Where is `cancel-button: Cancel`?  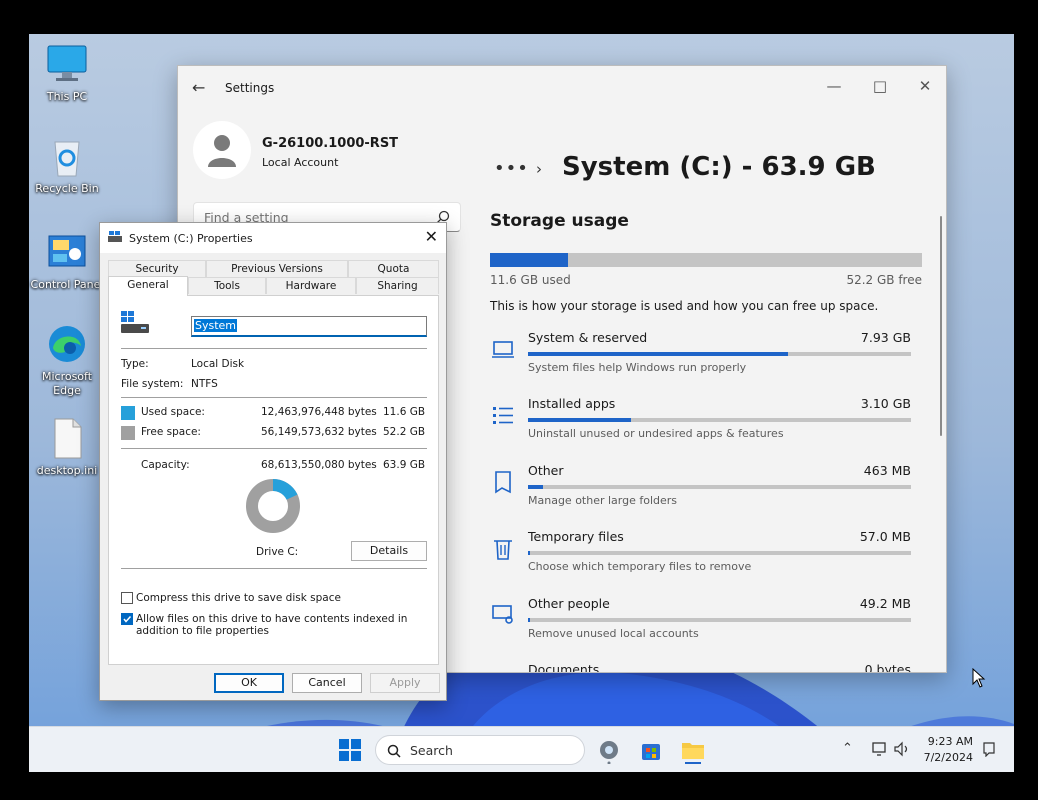
cancel-button: Cancel is located at coordinates (327, 683).